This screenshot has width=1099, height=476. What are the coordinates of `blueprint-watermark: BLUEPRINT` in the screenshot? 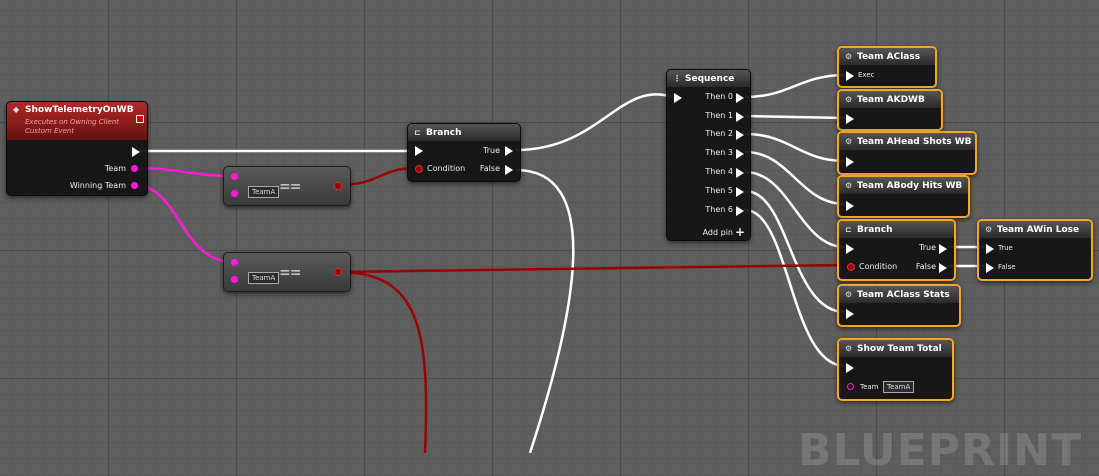 It's located at (940, 450).